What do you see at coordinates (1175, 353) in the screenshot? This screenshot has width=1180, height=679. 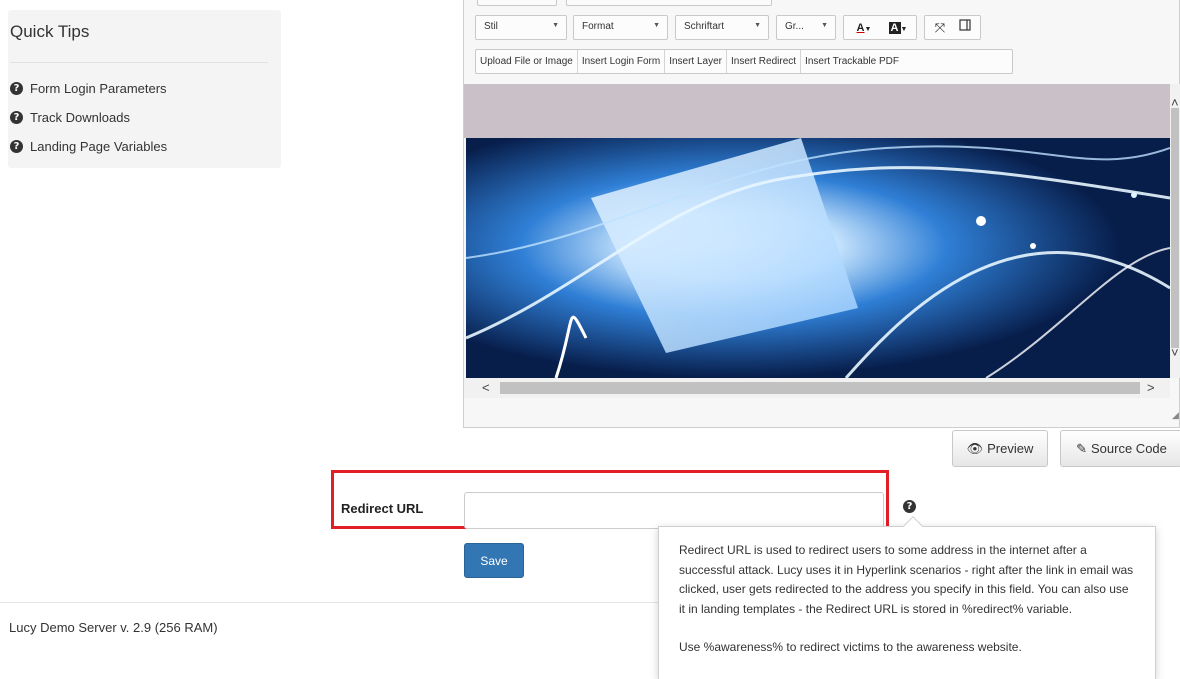 I see `scroll-down-arrow-icon: ˅` at bounding box center [1175, 353].